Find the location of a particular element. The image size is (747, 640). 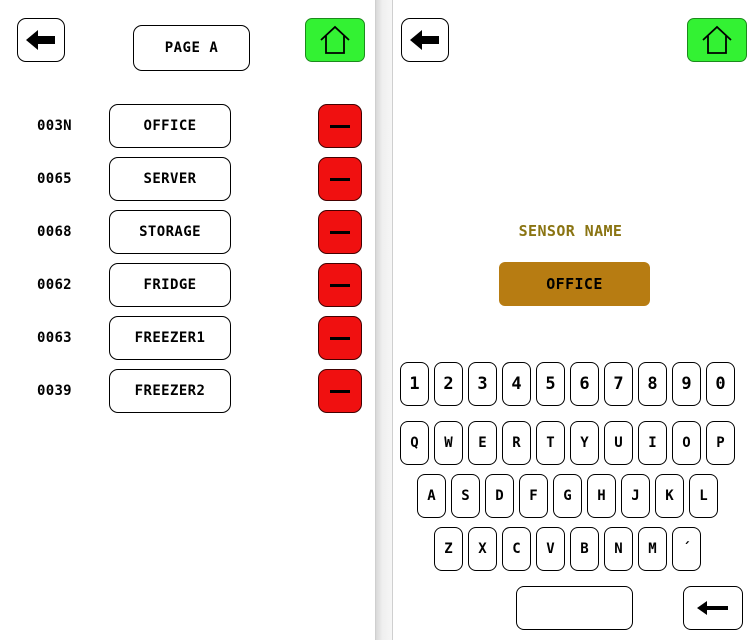

sensor-id: 0065 is located at coordinates (54, 179).